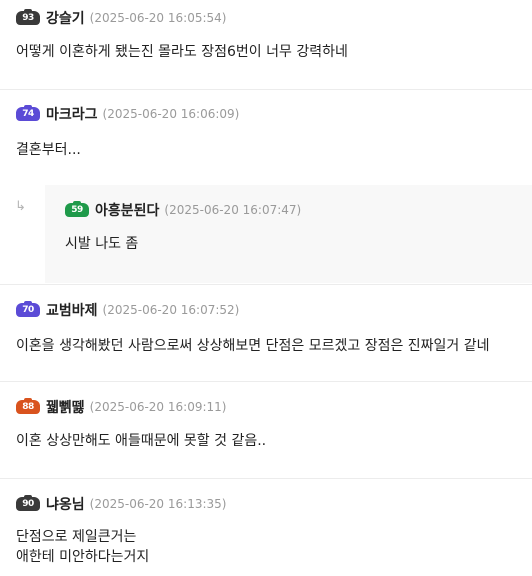  Describe the element at coordinates (77, 210) in the screenshot. I see `level-badge-icon: 59` at that location.